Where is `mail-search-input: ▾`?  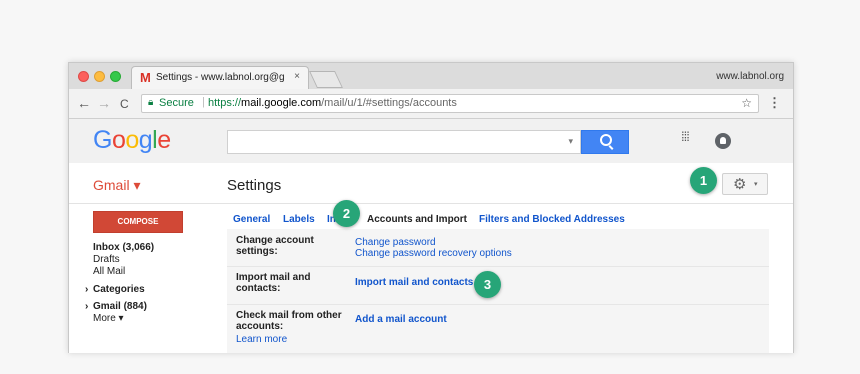 mail-search-input: ▾ is located at coordinates (404, 142).